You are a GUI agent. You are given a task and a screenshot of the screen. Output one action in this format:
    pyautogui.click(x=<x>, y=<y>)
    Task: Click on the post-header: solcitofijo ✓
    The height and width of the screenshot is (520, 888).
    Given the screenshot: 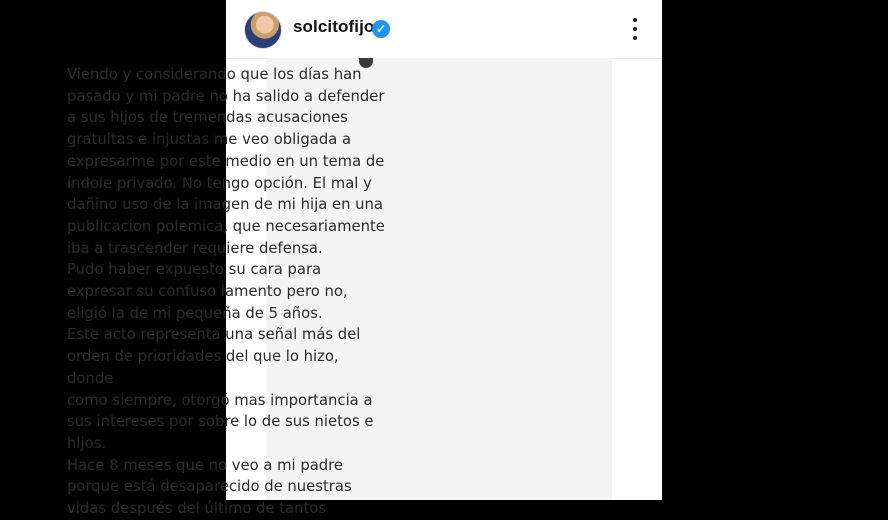 What is the action you would take?
    pyautogui.click(x=444, y=29)
    